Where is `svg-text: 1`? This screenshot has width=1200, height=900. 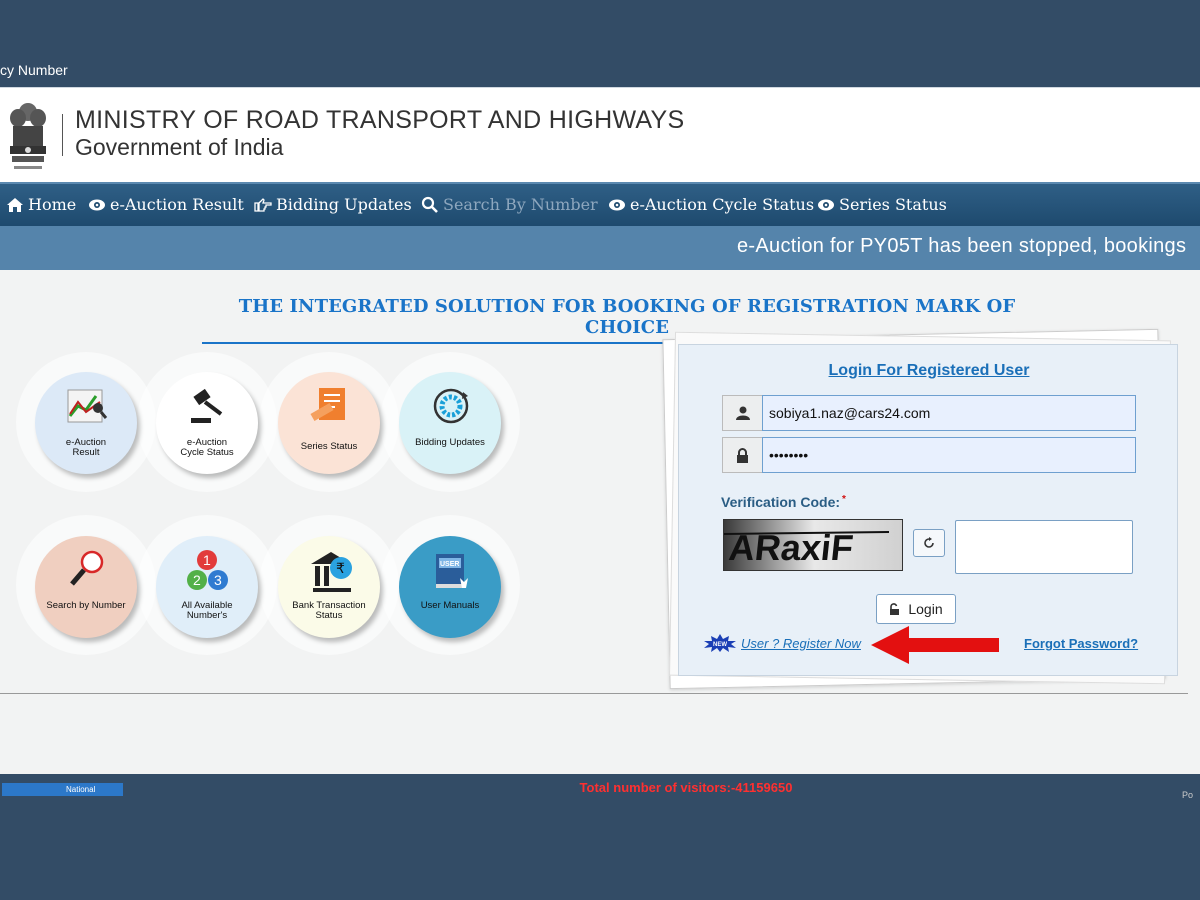
svg-text: 1 is located at coordinates (207, 560).